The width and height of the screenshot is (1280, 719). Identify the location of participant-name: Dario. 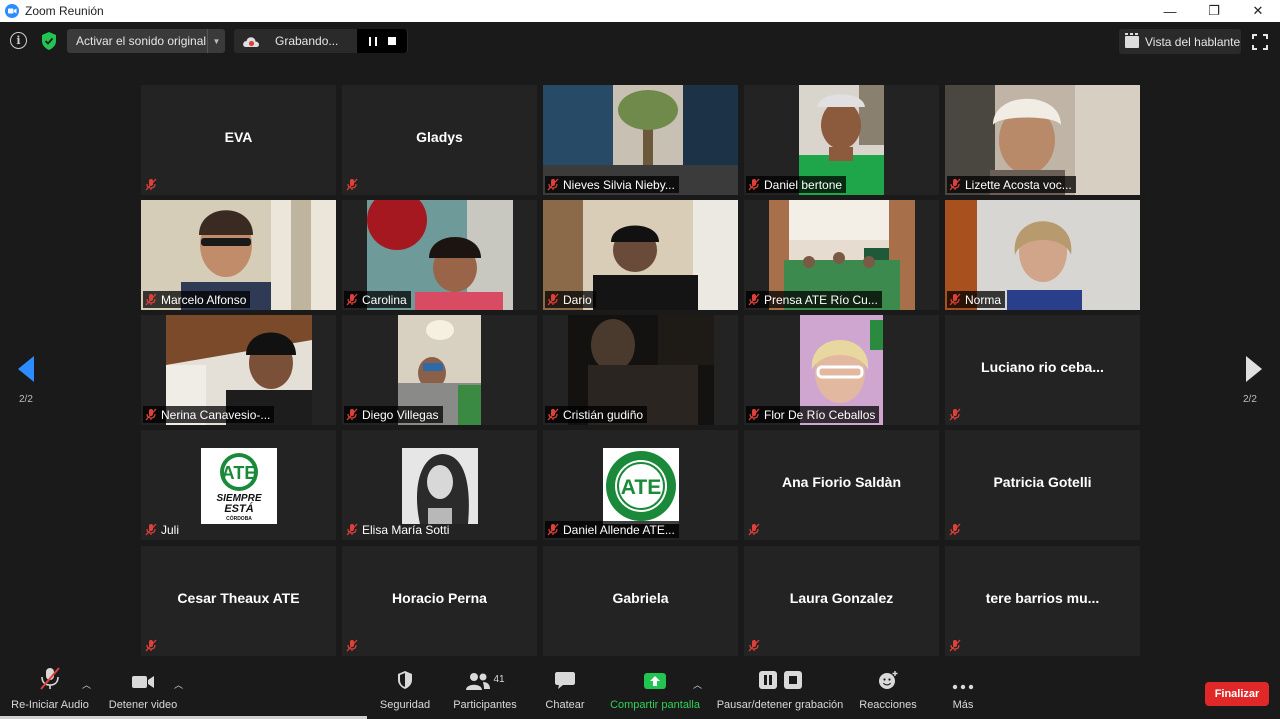
(577, 299).